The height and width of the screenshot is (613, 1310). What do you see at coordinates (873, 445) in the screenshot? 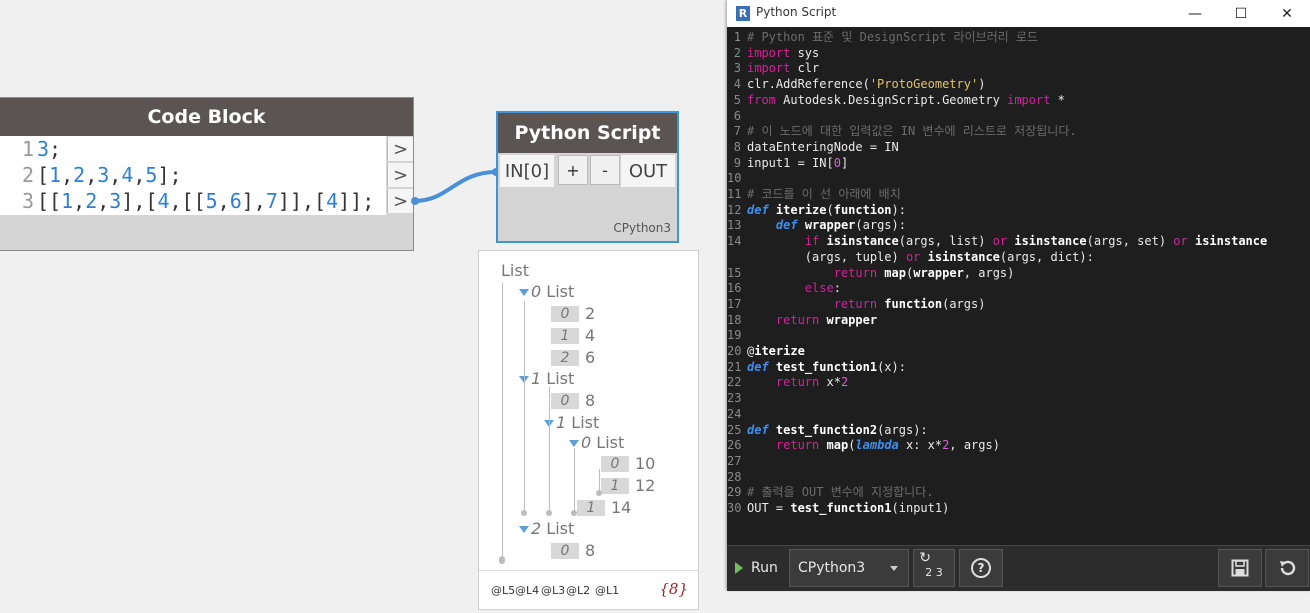
I see `code-text: return map(lambda x: x*2, args)` at bounding box center [873, 445].